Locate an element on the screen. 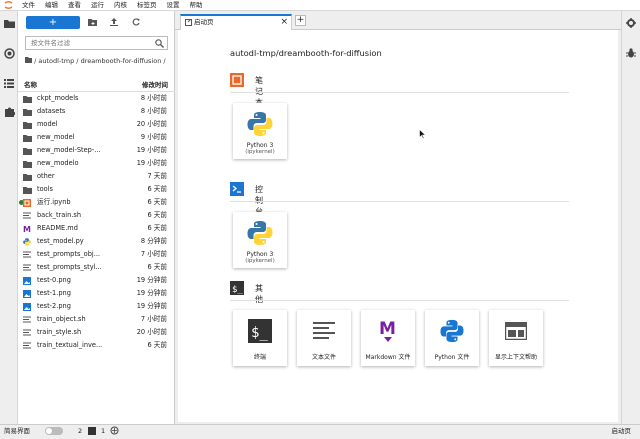  refresh-icon is located at coordinates (136, 22).